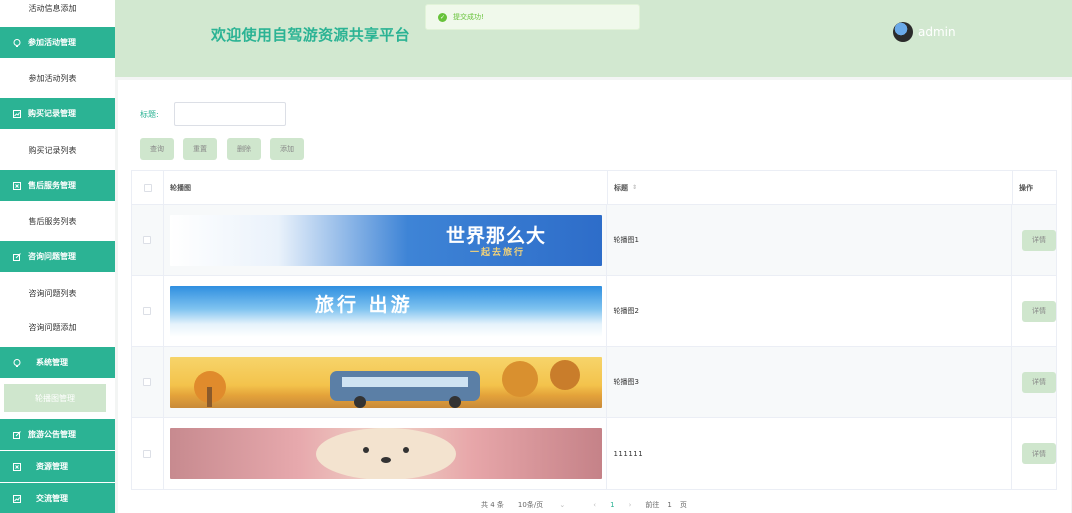  Describe the element at coordinates (669, 505) in the screenshot. I see `goto-page-input: 1` at that location.